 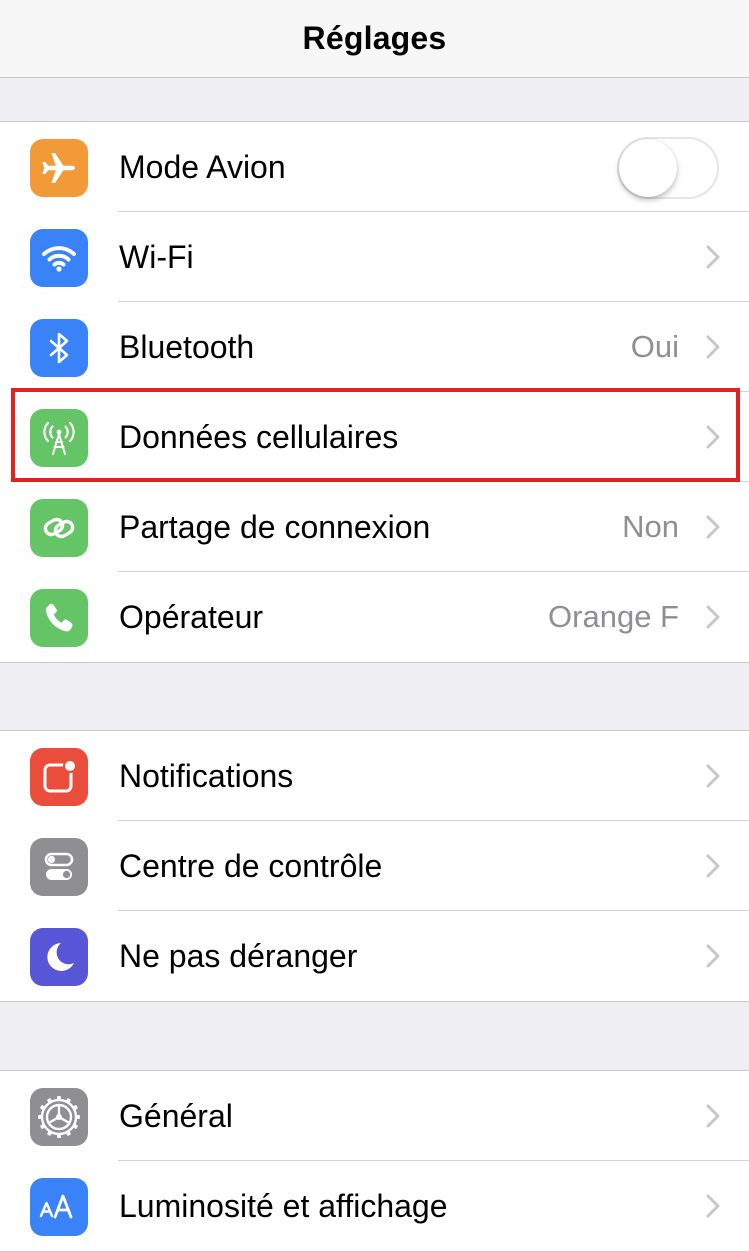 I want to click on row-label: Ne pas déranger, so click(x=238, y=956).